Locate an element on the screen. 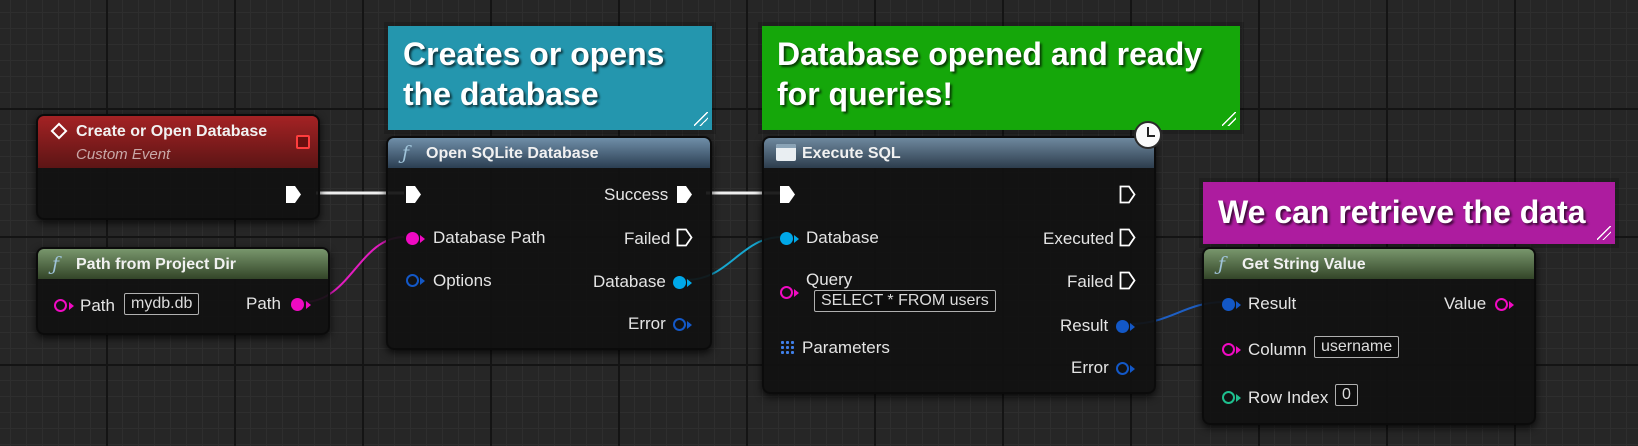 This screenshot has height=446, width=1638. node-subtitle: Custom Event is located at coordinates (123, 154).